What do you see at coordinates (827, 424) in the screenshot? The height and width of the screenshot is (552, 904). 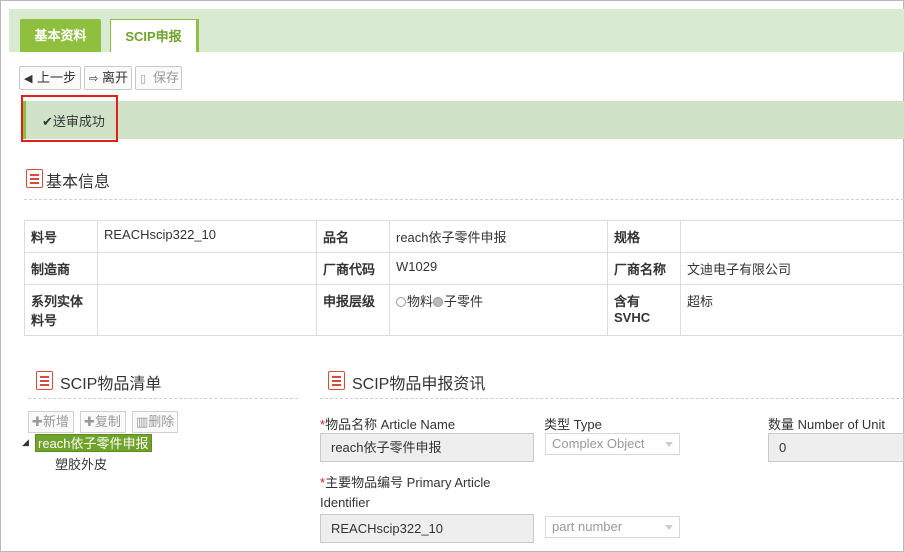 I see `unit-count-label: 数量 Number of Unit` at bounding box center [827, 424].